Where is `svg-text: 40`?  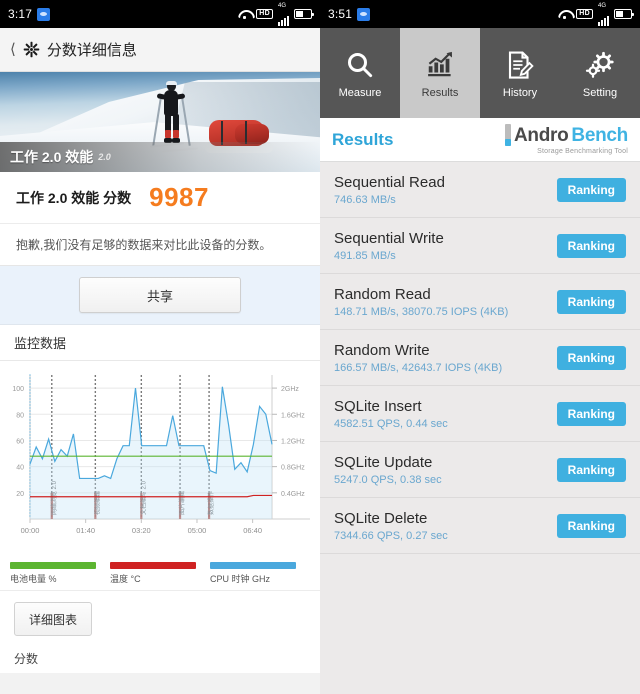
svg-text: 40 is located at coordinates (20, 468).